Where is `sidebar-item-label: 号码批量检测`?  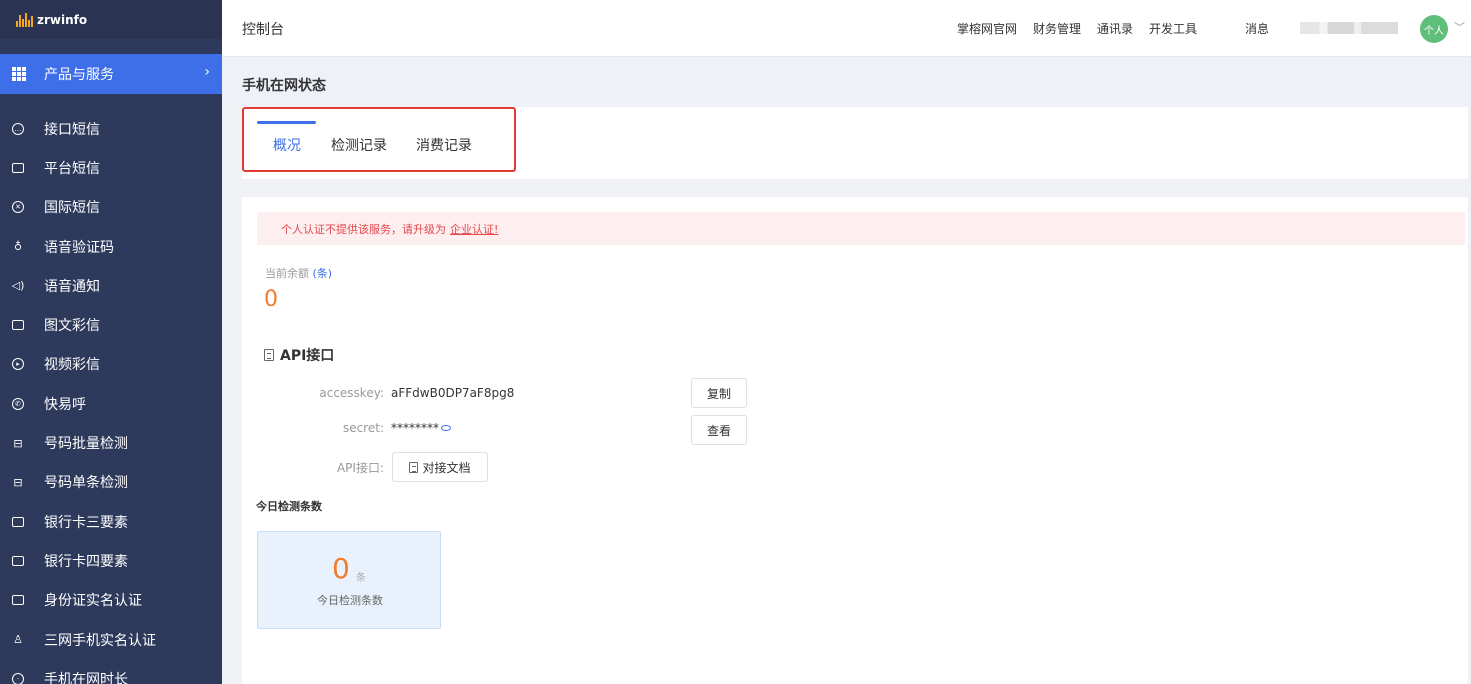
sidebar-item-label: 号码批量检测 is located at coordinates (86, 444).